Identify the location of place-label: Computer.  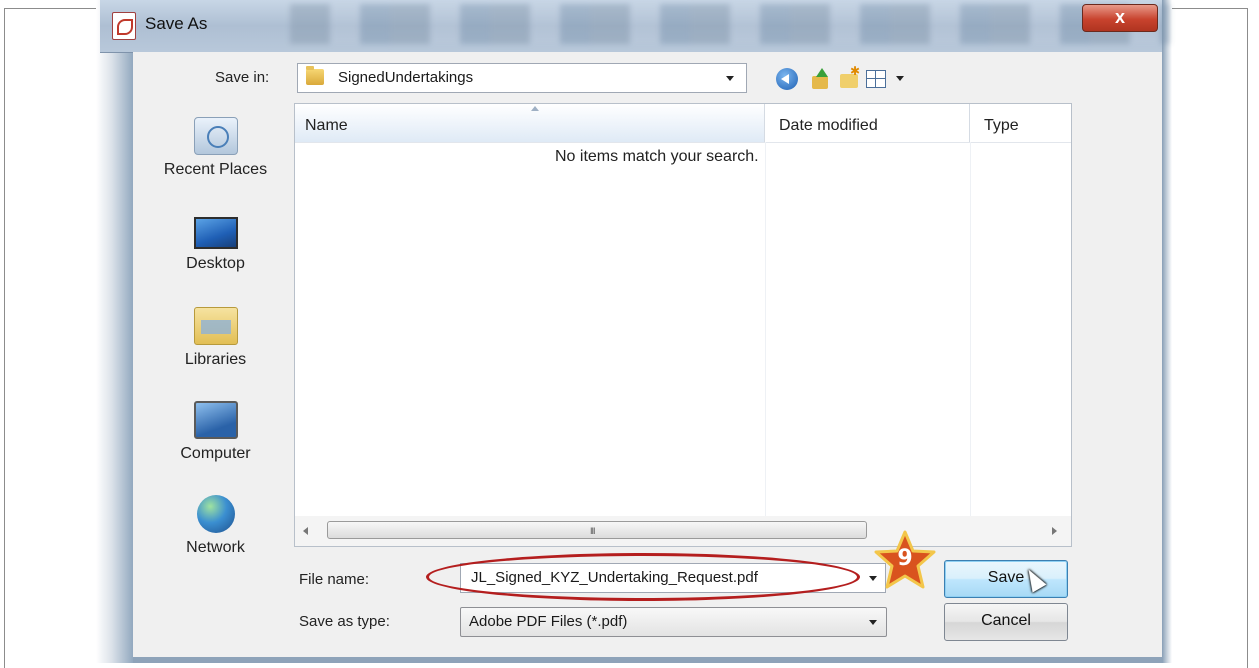
(215, 453).